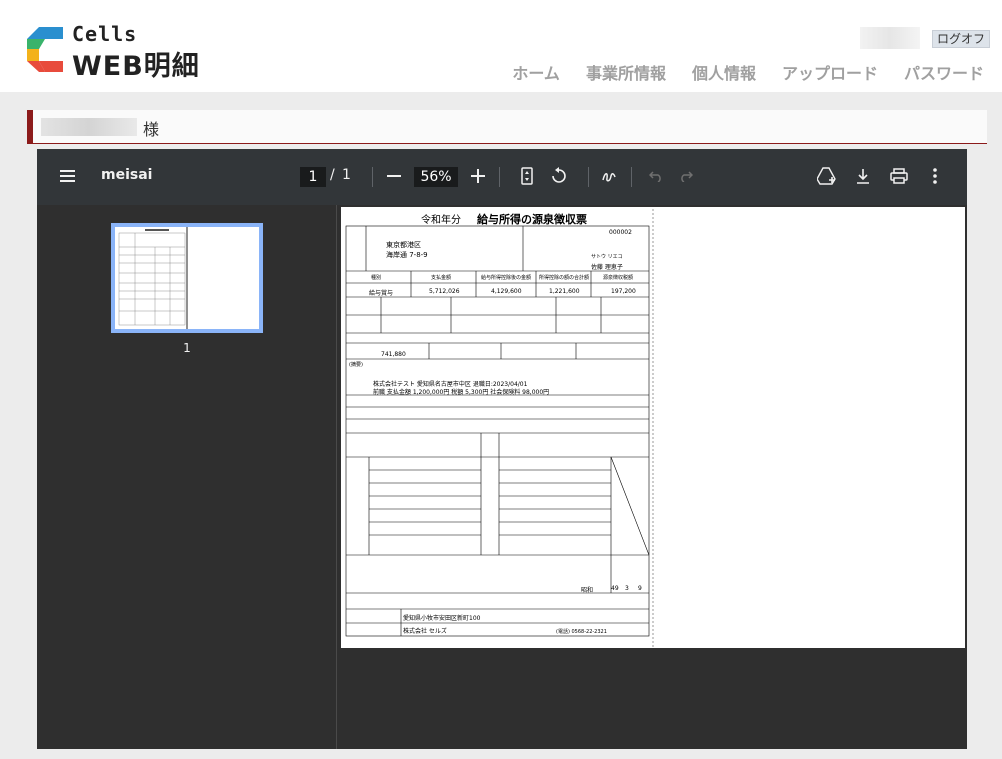 The height and width of the screenshot is (759, 1002). Describe the element at coordinates (393, 354) in the screenshot. I see `social-insurance-amount: 741,880` at that location.